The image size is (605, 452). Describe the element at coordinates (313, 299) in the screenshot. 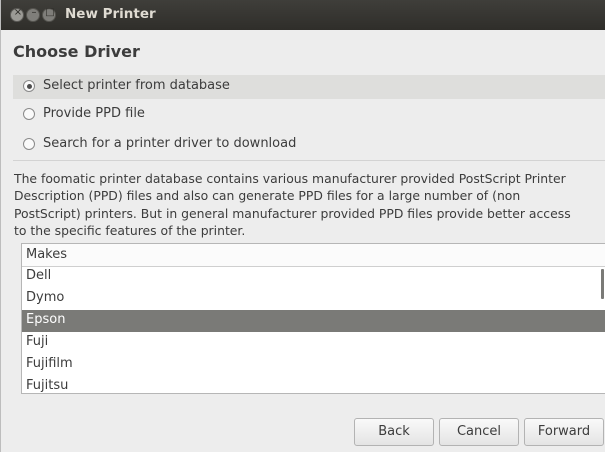

I see `list-item: Dymo` at that location.